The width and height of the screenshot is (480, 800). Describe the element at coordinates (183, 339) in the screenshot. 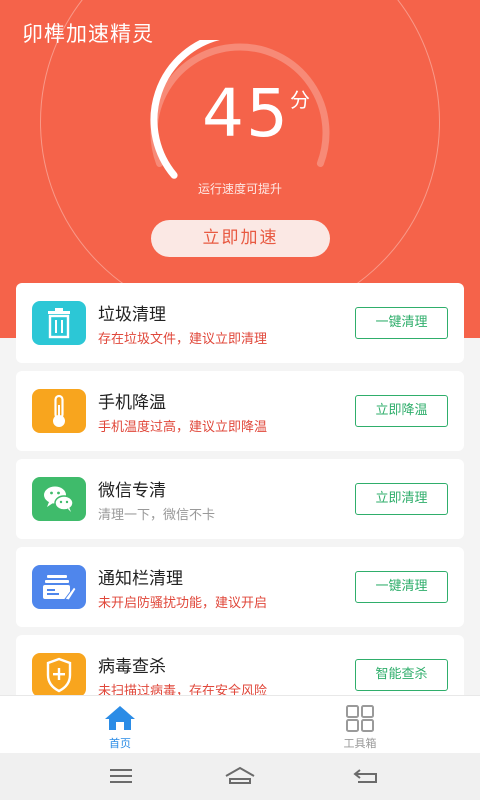

I see `card-subtitle: 存在垃圾文件，建议立即清理` at that location.